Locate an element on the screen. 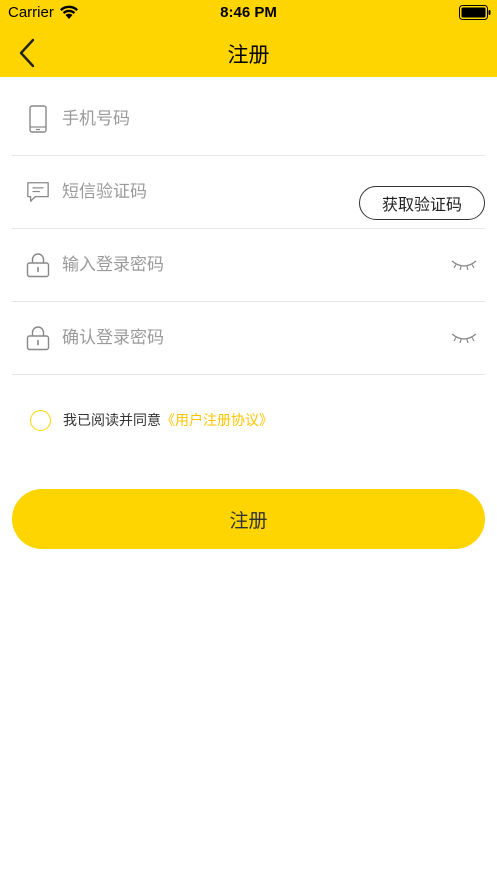 The width and height of the screenshot is (497, 883). status-time: 8:46 PM is located at coordinates (248, 12).